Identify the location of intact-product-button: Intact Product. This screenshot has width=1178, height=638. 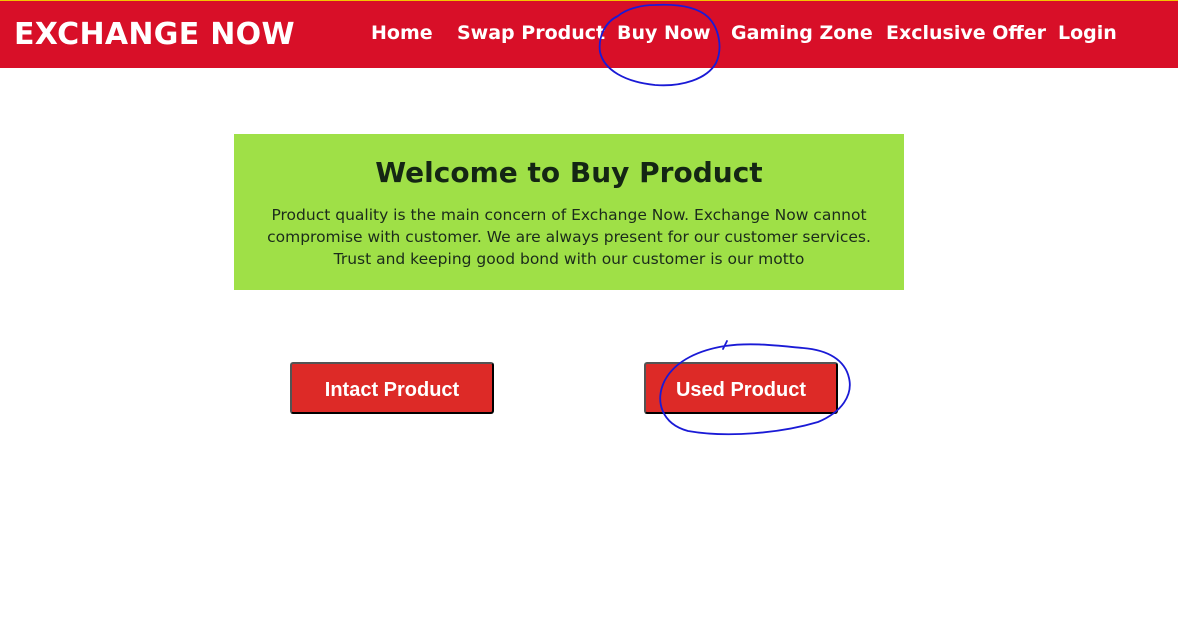
(392, 388).